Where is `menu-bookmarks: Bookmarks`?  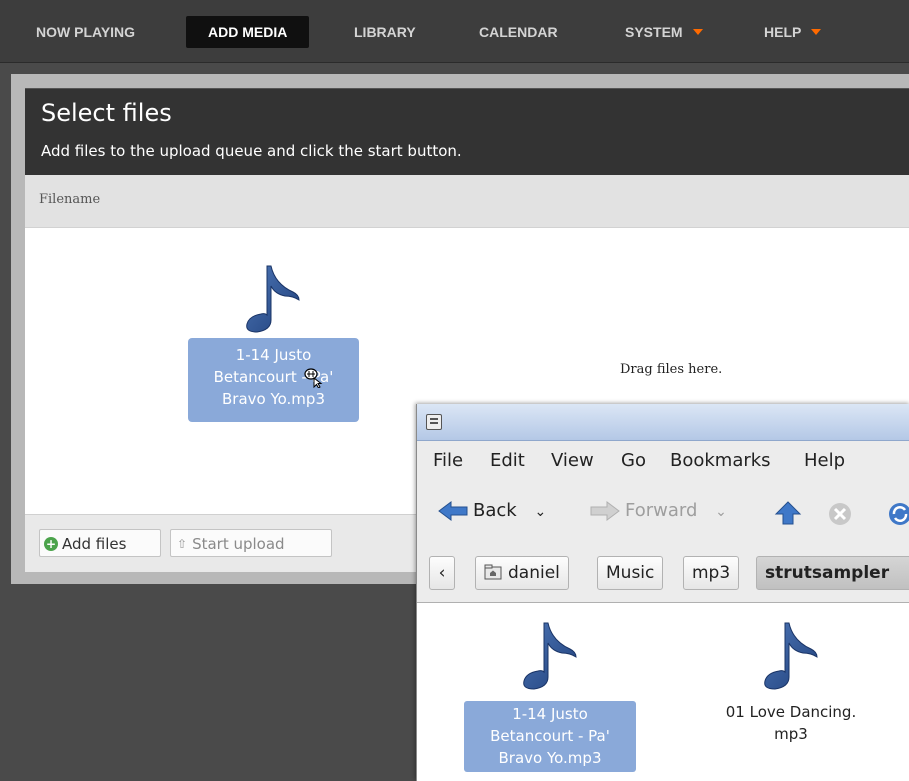 menu-bookmarks: Bookmarks is located at coordinates (720, 460).